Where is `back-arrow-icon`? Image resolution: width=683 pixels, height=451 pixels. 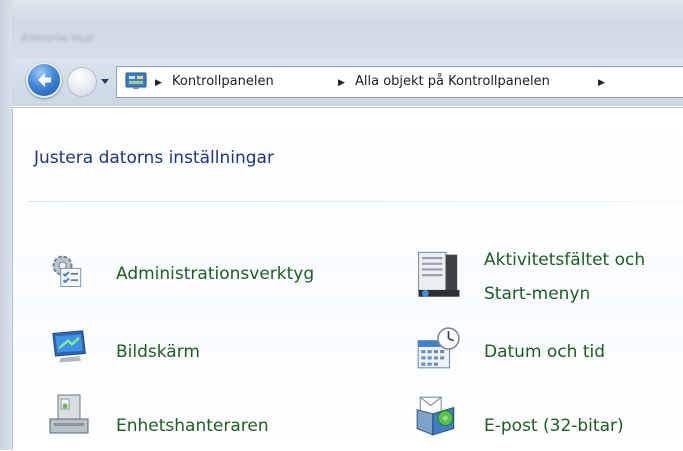 back-arrow-icon is located at coordinates (44, 80).